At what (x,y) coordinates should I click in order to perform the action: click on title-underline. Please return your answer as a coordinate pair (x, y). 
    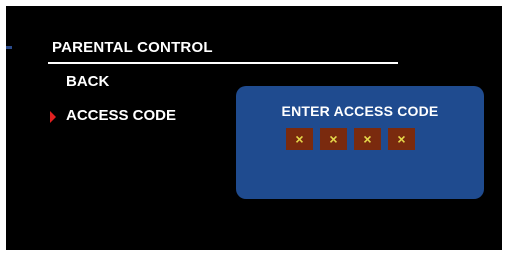
    Looking at the image, I should click on (223, 63).